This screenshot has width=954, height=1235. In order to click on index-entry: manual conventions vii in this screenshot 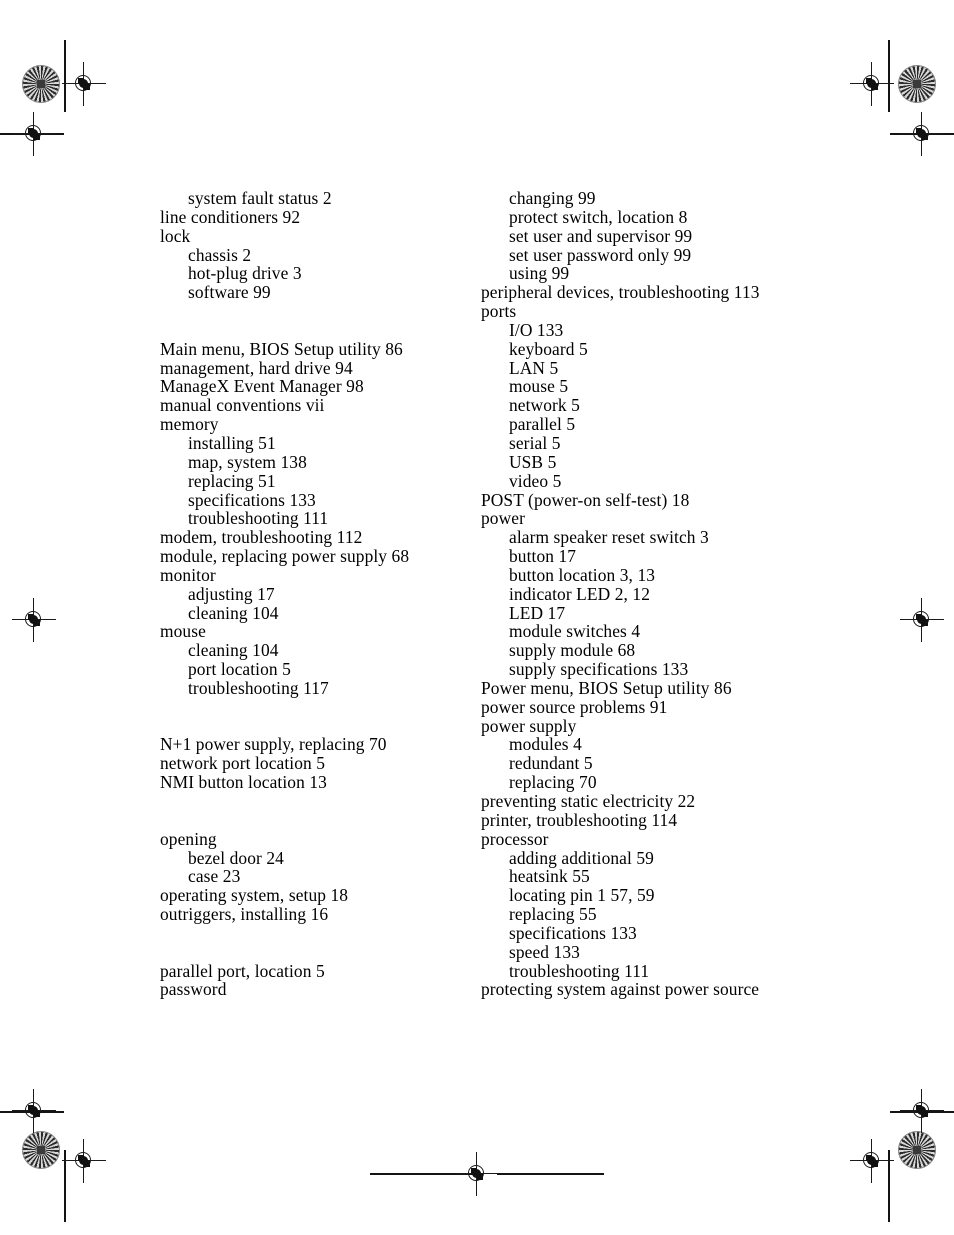, I will do `click(242, 405)`.